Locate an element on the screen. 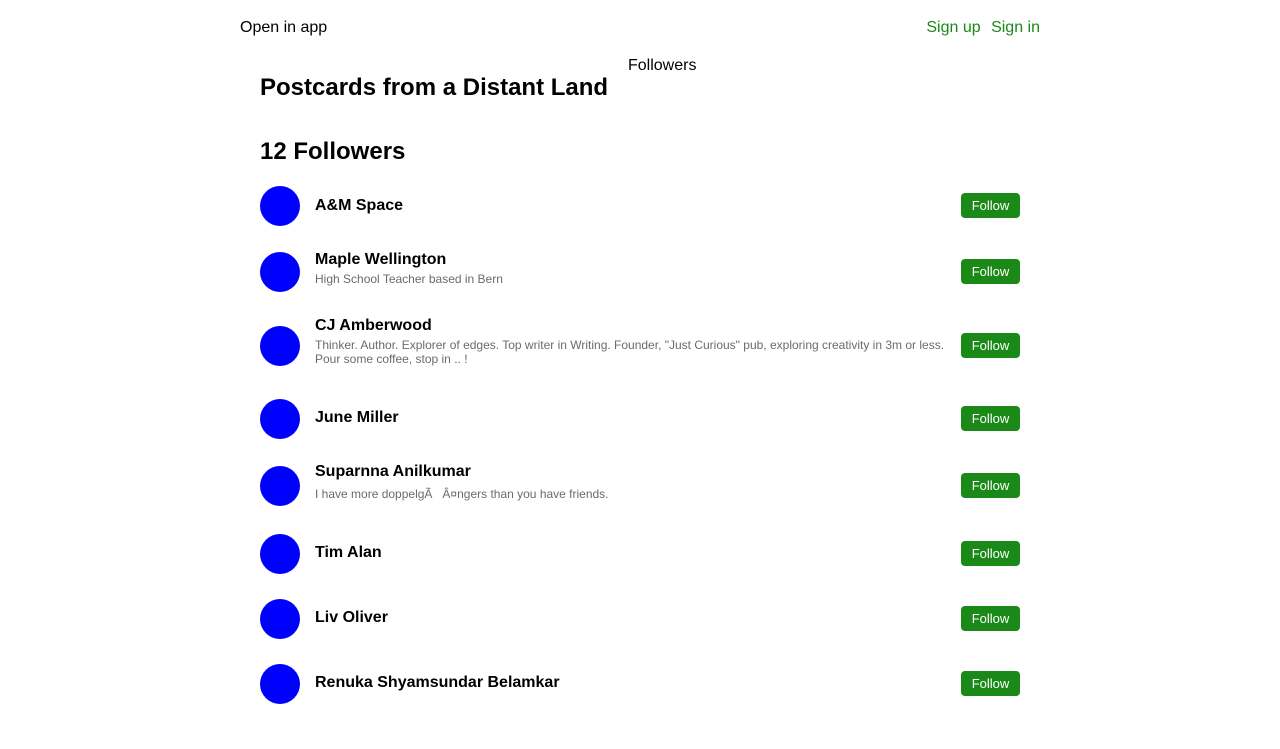 The width and height of the screenshot is (1280, 749). follower-row: Liv Oliver Follow is located at coordinates (640, 619).